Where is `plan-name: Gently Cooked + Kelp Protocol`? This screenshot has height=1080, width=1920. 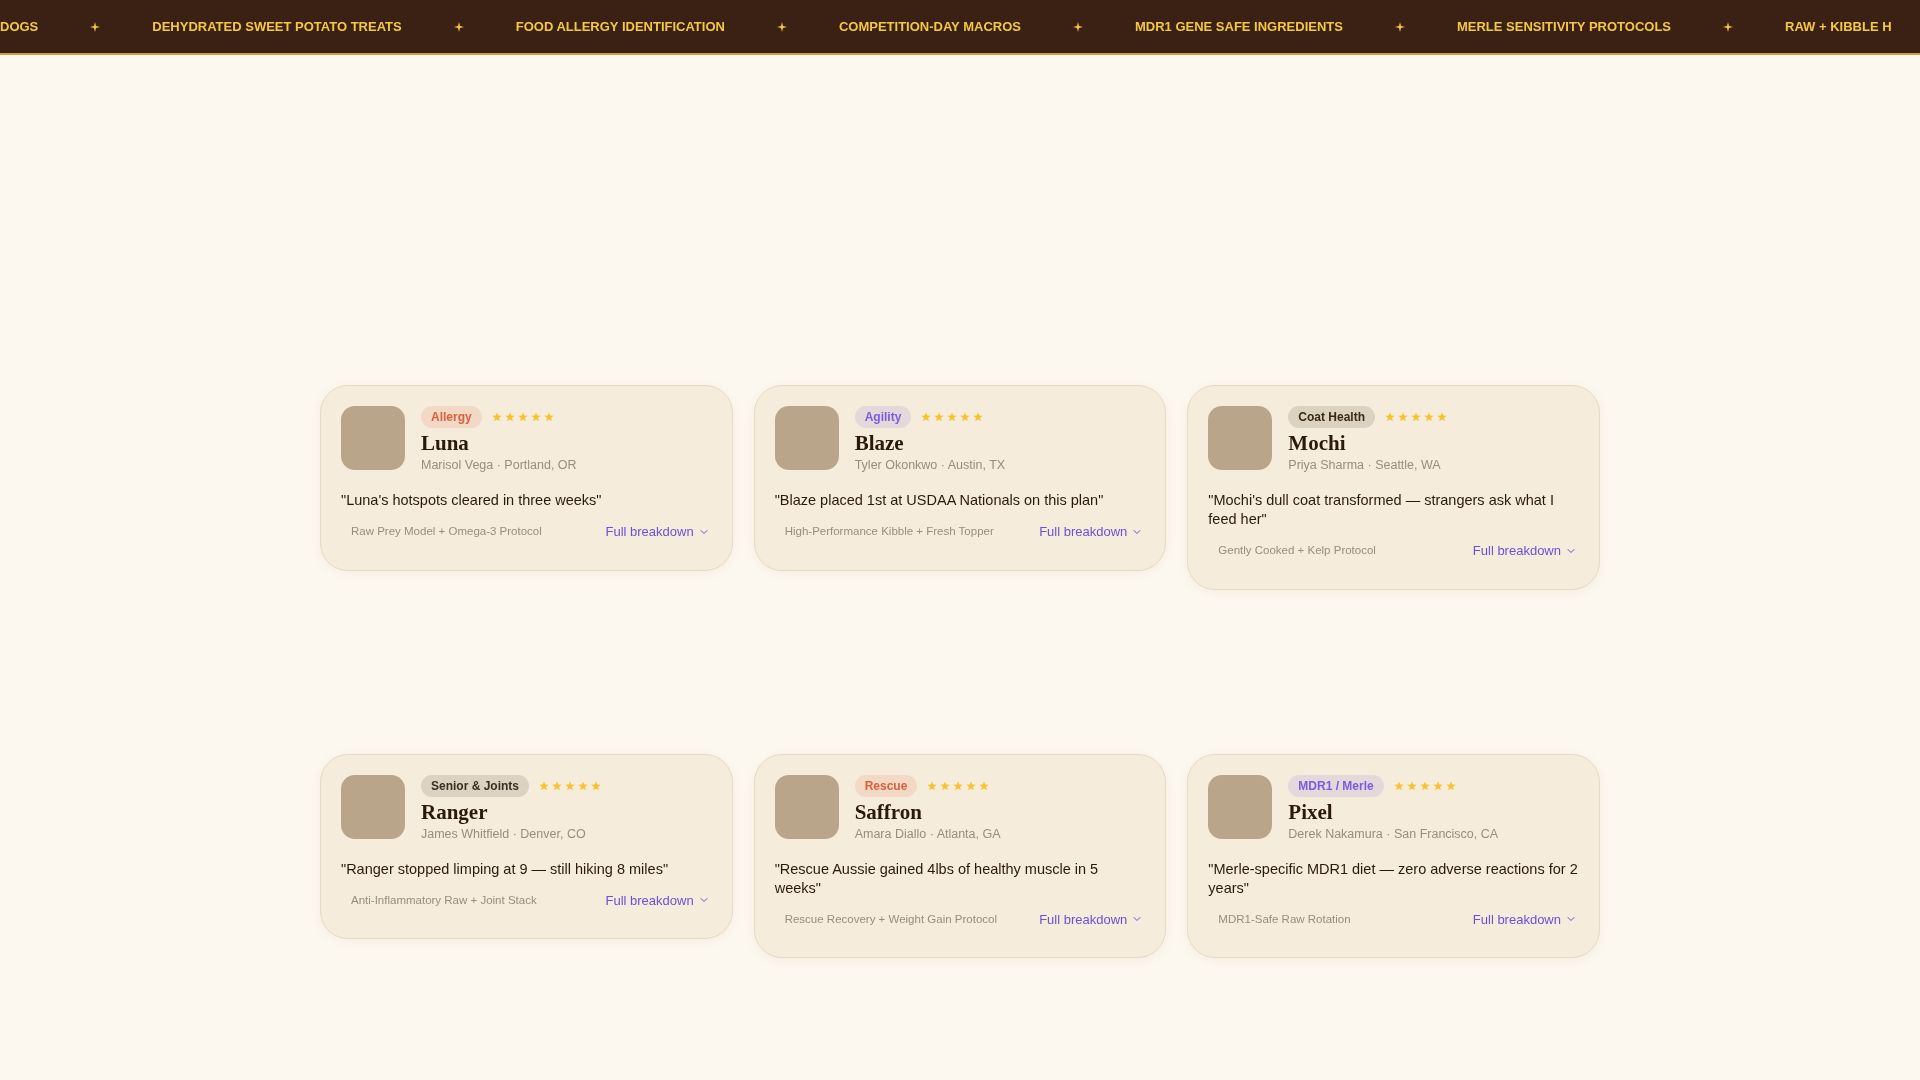
plan-name: Gently Cooked + Kelp Protocol is located at coordinates (1297, 551).